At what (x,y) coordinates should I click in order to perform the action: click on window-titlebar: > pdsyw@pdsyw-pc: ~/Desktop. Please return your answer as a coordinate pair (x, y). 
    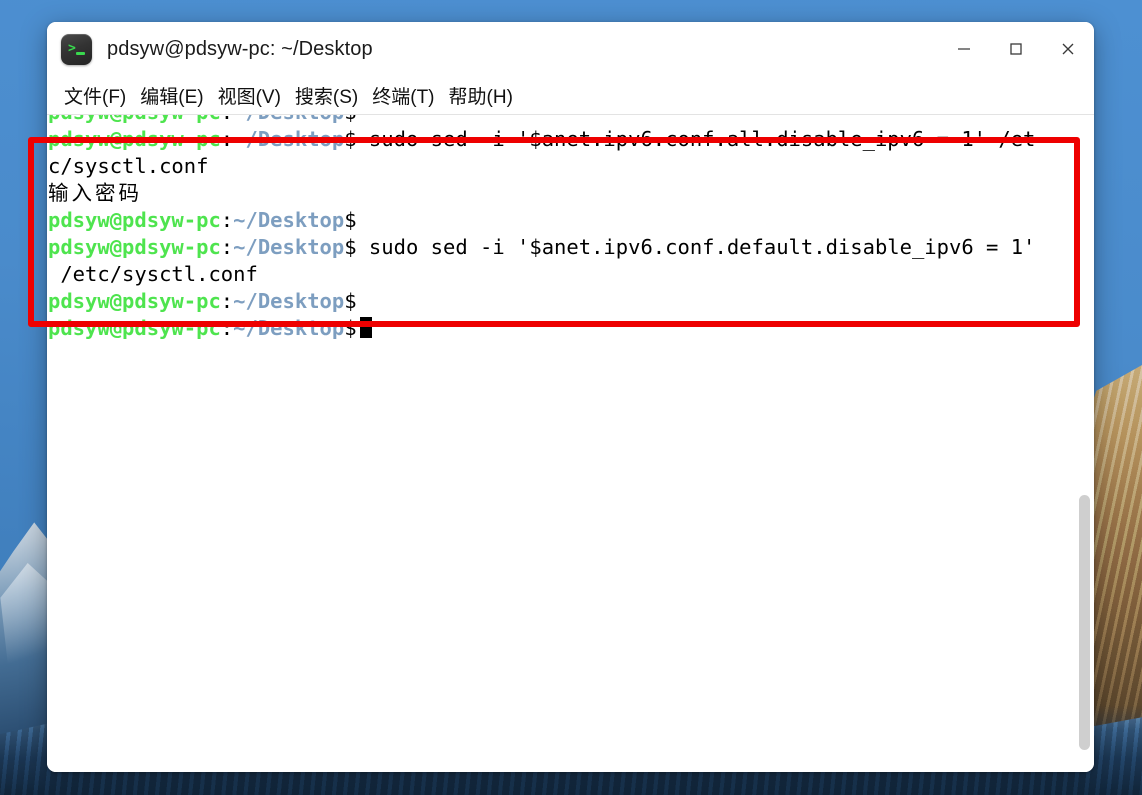
    Looking at the image, I should click on (570, 49).